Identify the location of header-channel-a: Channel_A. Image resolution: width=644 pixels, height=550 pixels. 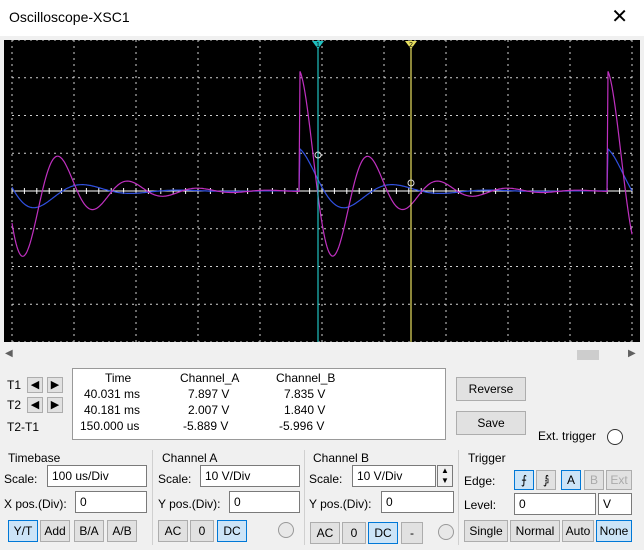
(210, 378).